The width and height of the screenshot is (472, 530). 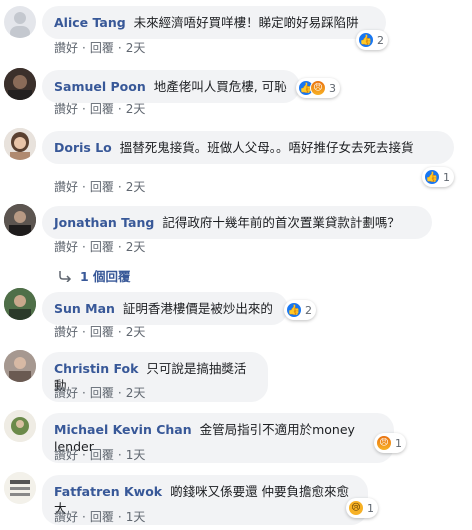 I want to click on comment-bubble: Doris Lo 搵替死鬼接貨。班做人父母。。唔好推仔女去死去接貨, so click(x=248, y=147).